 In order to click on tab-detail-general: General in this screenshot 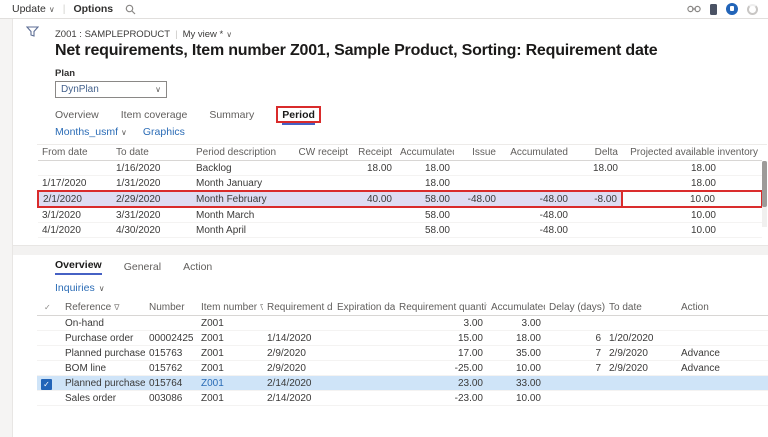, I will do `click(142, 268)`.